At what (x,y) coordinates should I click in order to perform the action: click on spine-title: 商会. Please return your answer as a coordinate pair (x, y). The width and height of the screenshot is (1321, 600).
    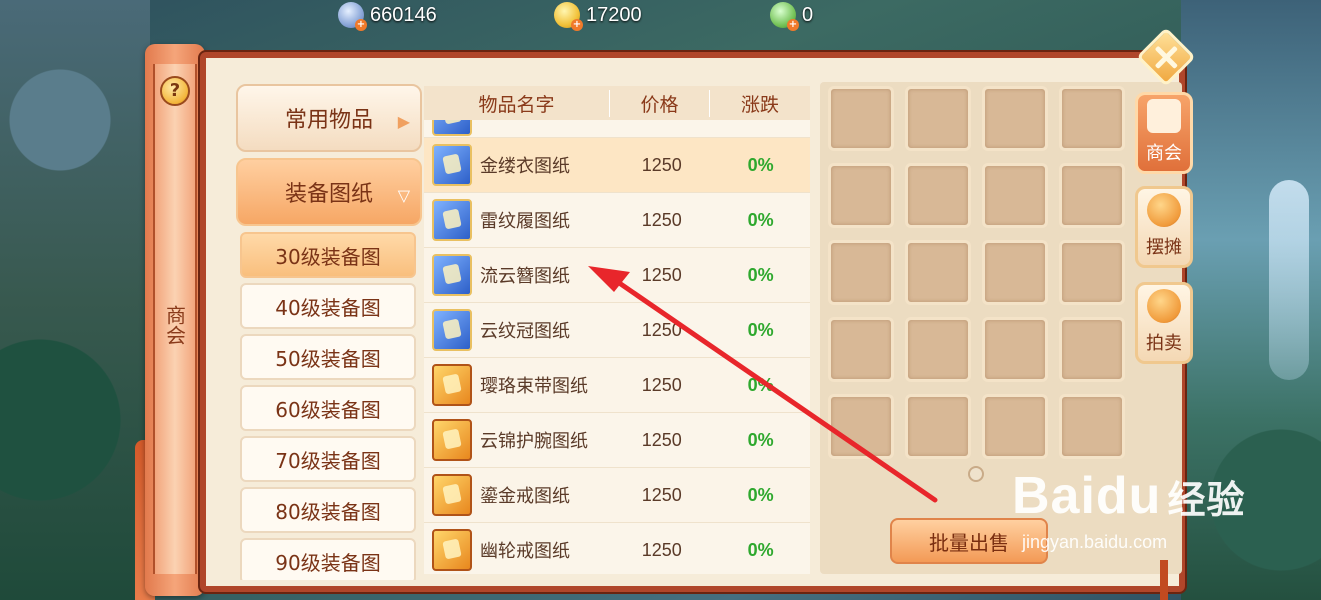
    Looking at the image, I should click on (174, 325).